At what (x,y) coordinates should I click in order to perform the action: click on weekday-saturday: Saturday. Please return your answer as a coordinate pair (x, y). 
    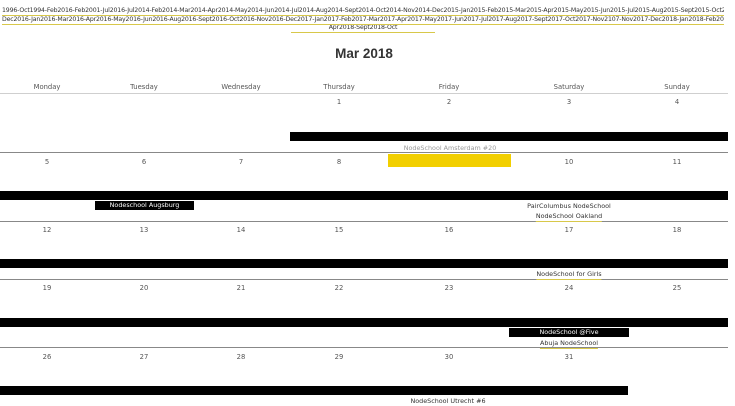
    Looking at the image, I should click on (569, 87).